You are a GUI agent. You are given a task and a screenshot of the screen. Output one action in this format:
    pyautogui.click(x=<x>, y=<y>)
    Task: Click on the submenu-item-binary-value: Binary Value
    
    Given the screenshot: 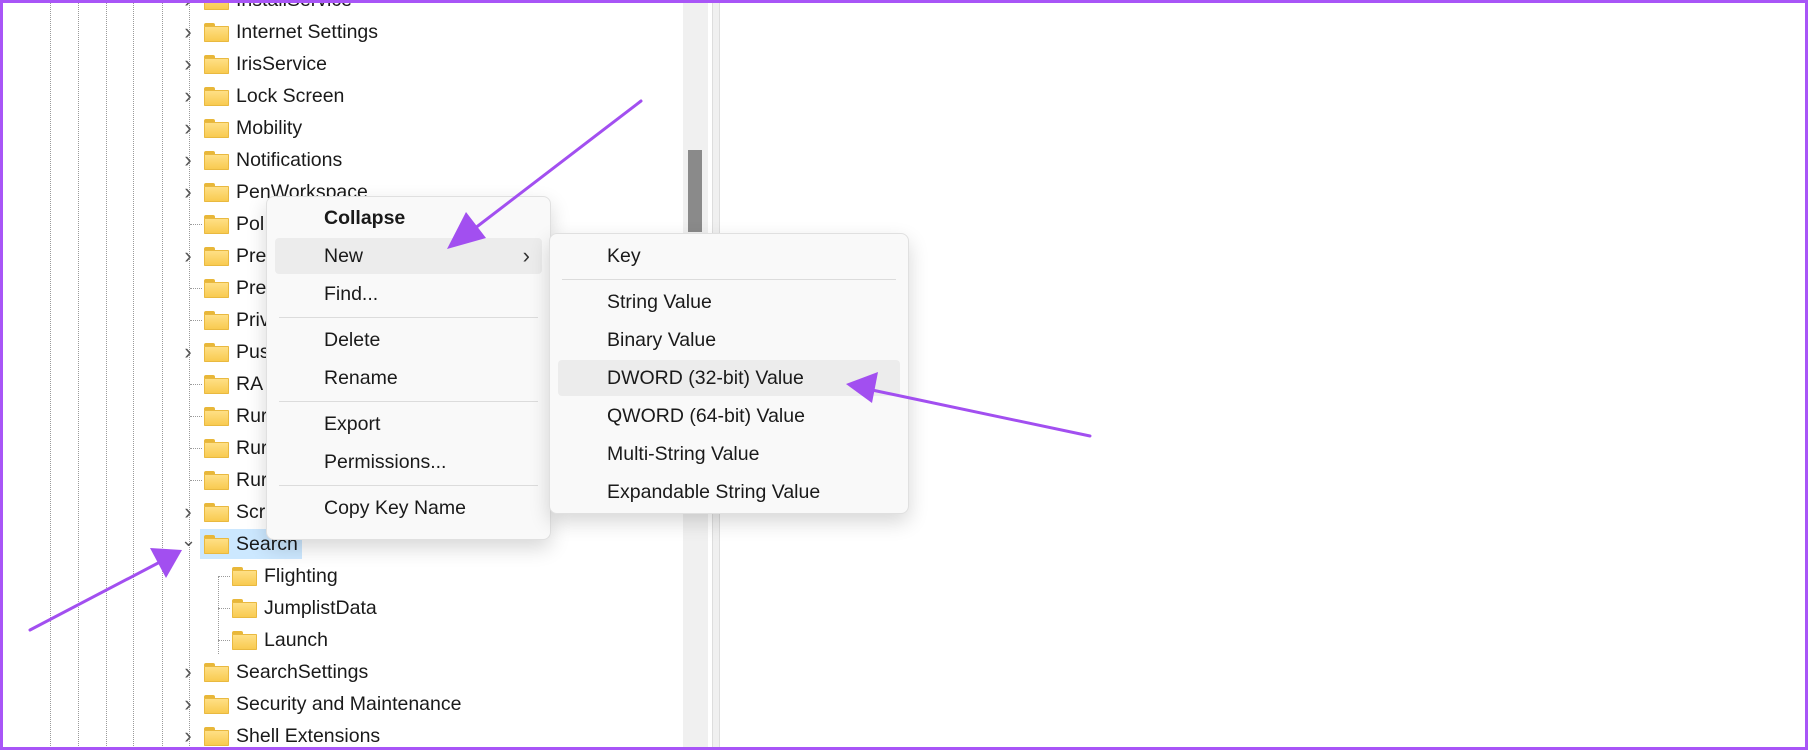 What is the action you would take?
    pyautogui.click(x=729, y=340)
    